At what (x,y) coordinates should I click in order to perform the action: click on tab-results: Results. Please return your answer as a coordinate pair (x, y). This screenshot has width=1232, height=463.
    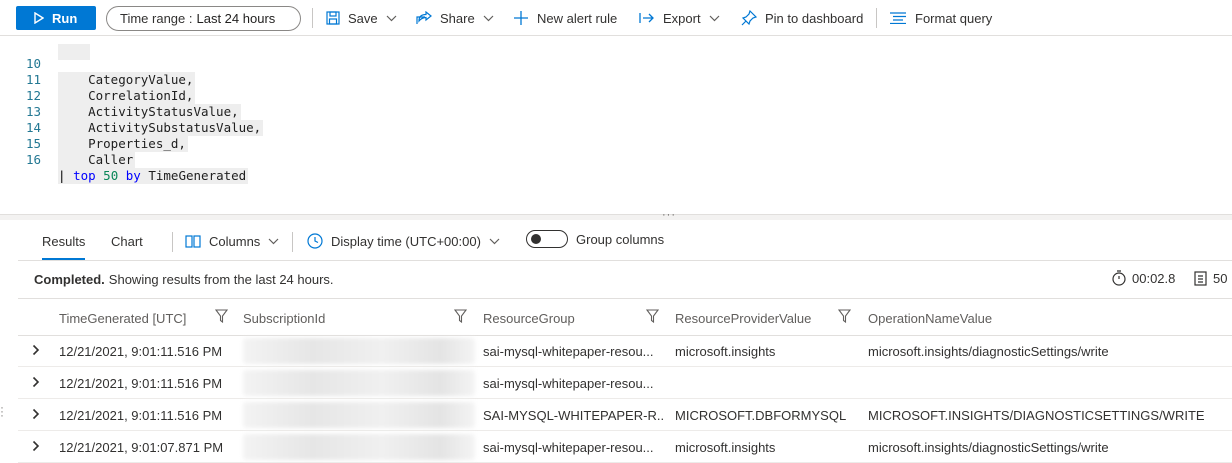
    Looking at the image, I should click on (64, 241).